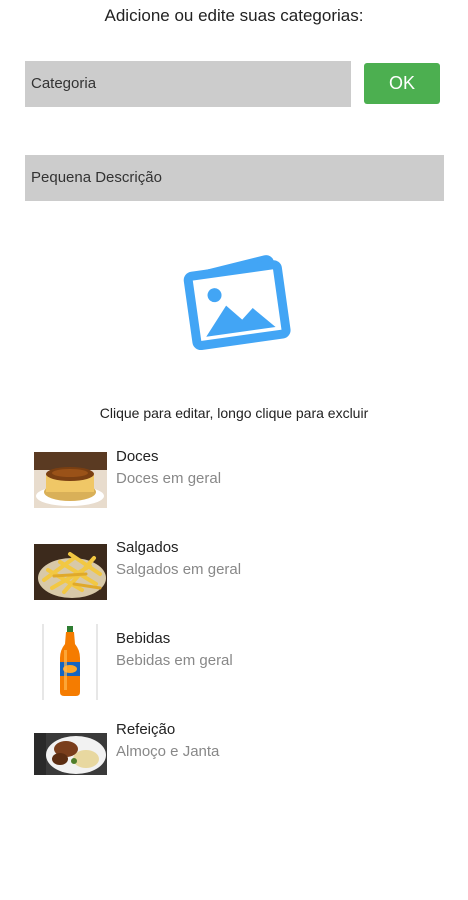 The image size is (468, 900). Describe the element at coordinates (137, 456) in the screenshot. I see `category-title: Doces` at that location.